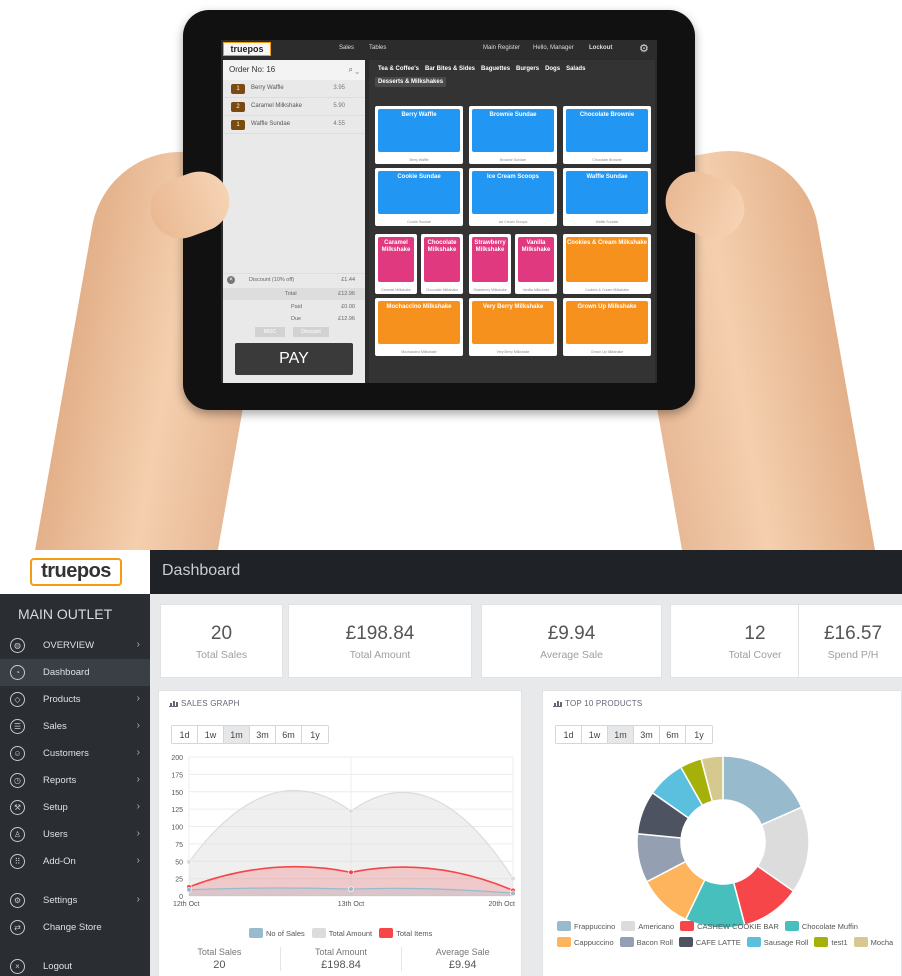 The width and height of the screenshot is (902, 976). I want to click on sidebar-item-overview: ◍ OVERVIEW ›, so click(75, 645).